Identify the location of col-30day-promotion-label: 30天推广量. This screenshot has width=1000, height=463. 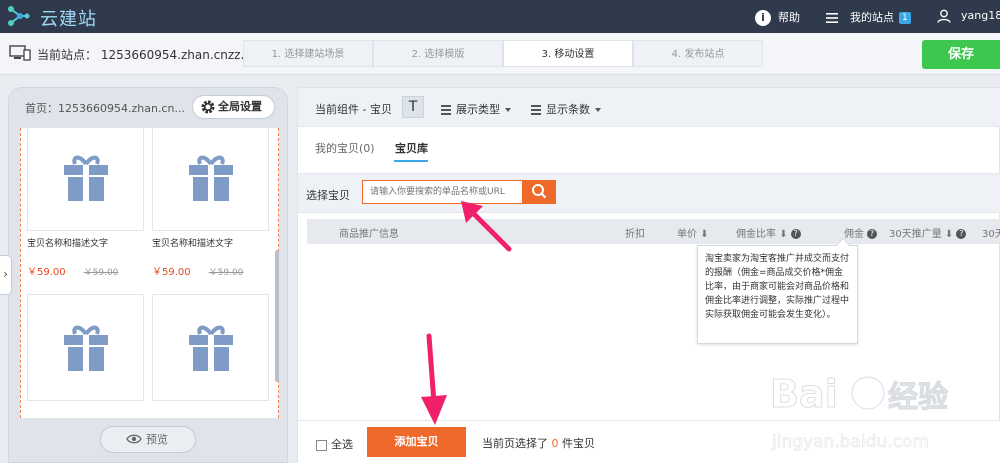
(915, 234).